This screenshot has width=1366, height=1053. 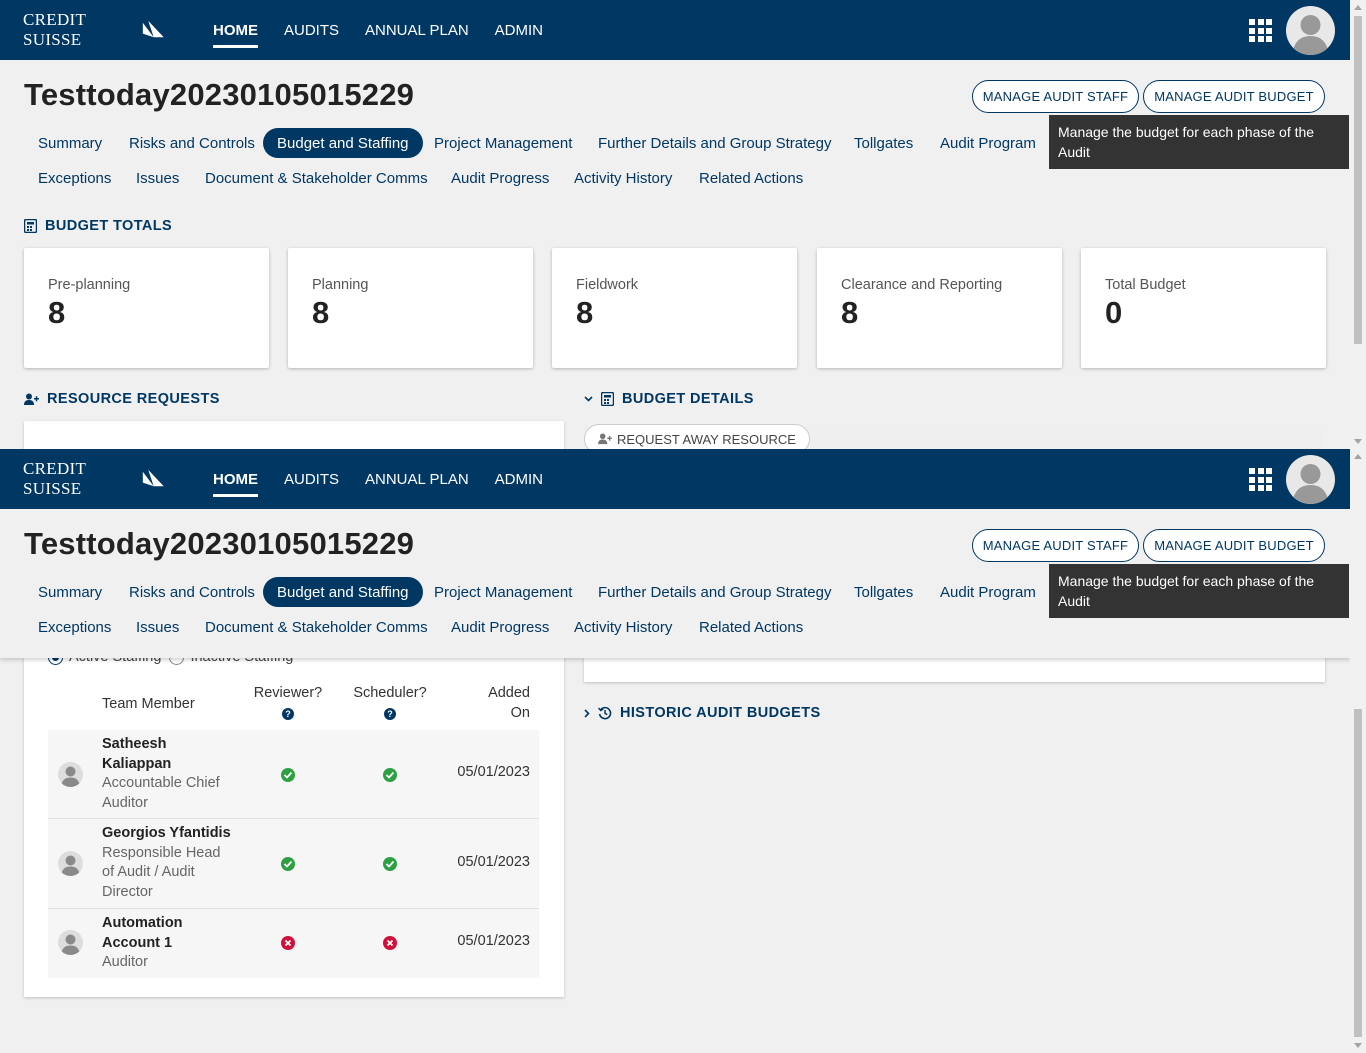 I want to click on request-away-resource-button: REQUEST AWAY RESOURCE, so click(x=697, y=436).